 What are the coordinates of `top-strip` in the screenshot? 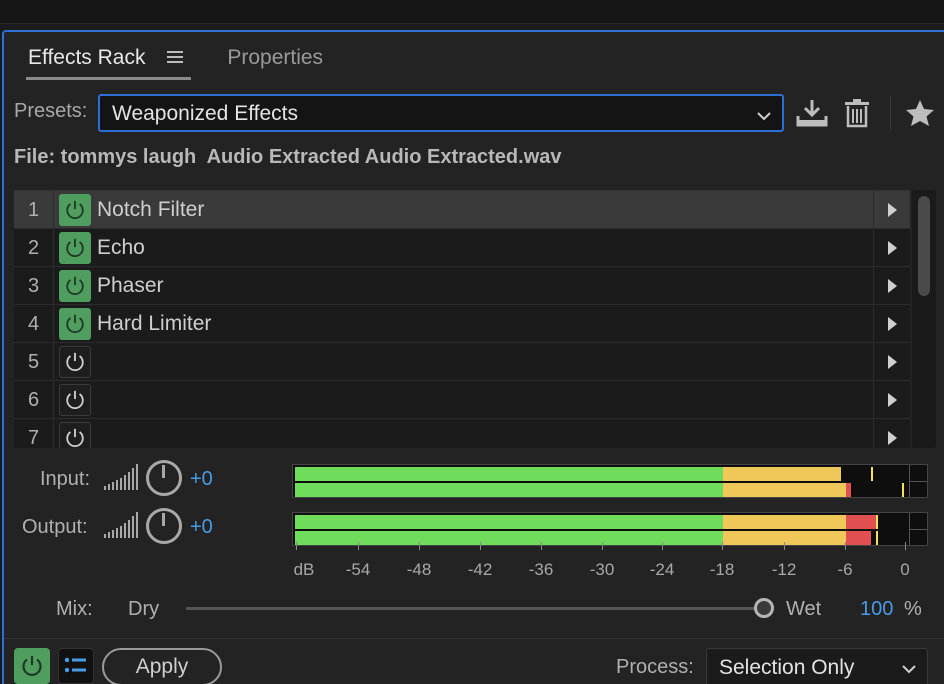 It's located at (472, 12).